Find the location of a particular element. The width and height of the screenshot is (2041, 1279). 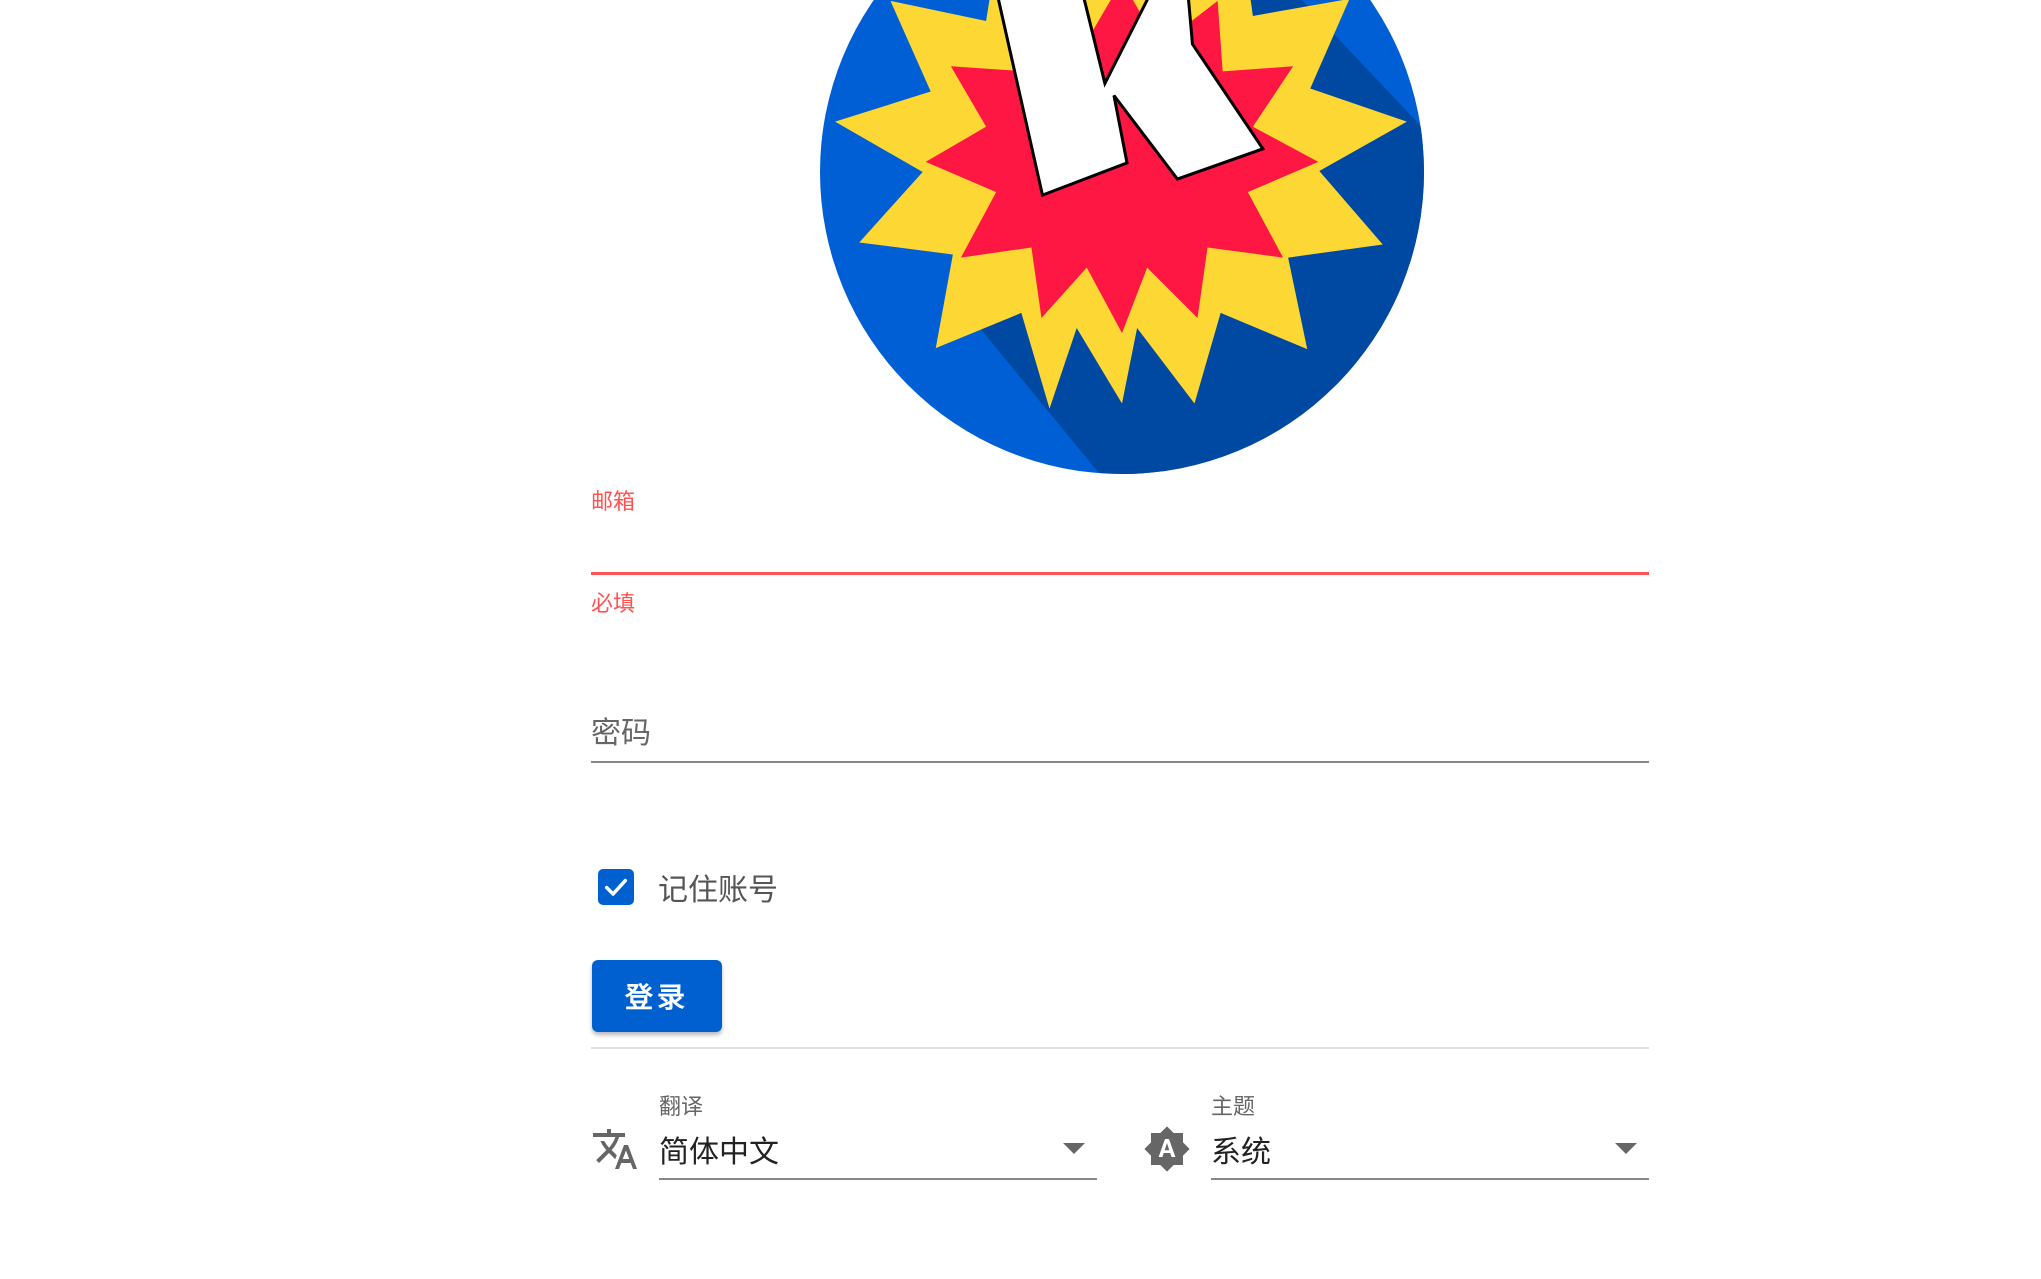

check-icon is located at coordinates (616, 887).